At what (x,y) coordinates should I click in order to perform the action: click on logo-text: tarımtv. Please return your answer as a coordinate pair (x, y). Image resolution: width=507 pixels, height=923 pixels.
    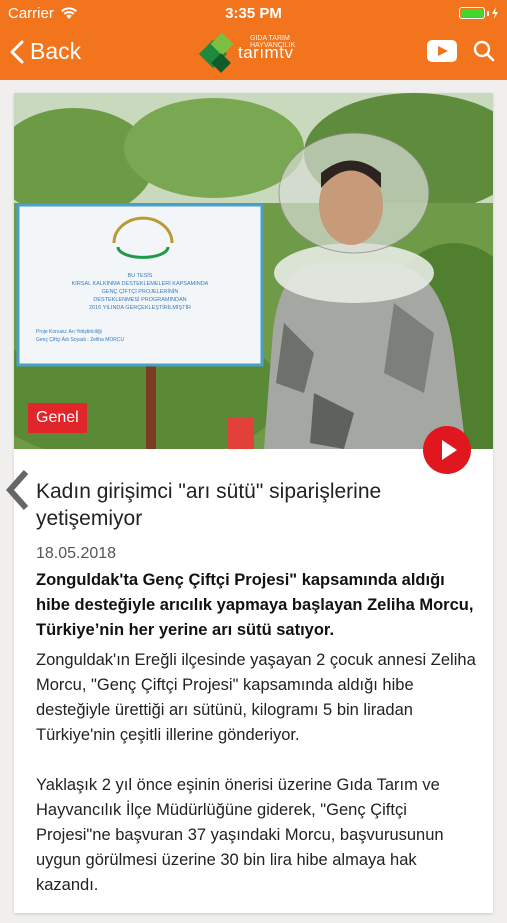
    Looking at the image, I should click on (266, 52).